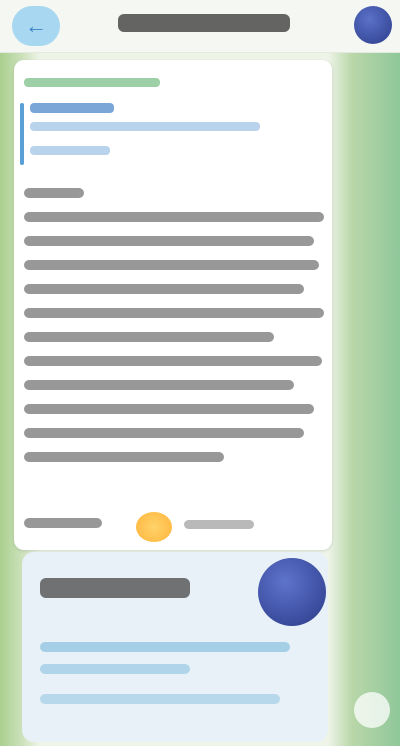 Image resolution: width=400 pixels, height=746 pixels. What do you see at coordinates (154, 527) in the screenshot?
I see `emoji-icon` at bounding box center [154, 527].